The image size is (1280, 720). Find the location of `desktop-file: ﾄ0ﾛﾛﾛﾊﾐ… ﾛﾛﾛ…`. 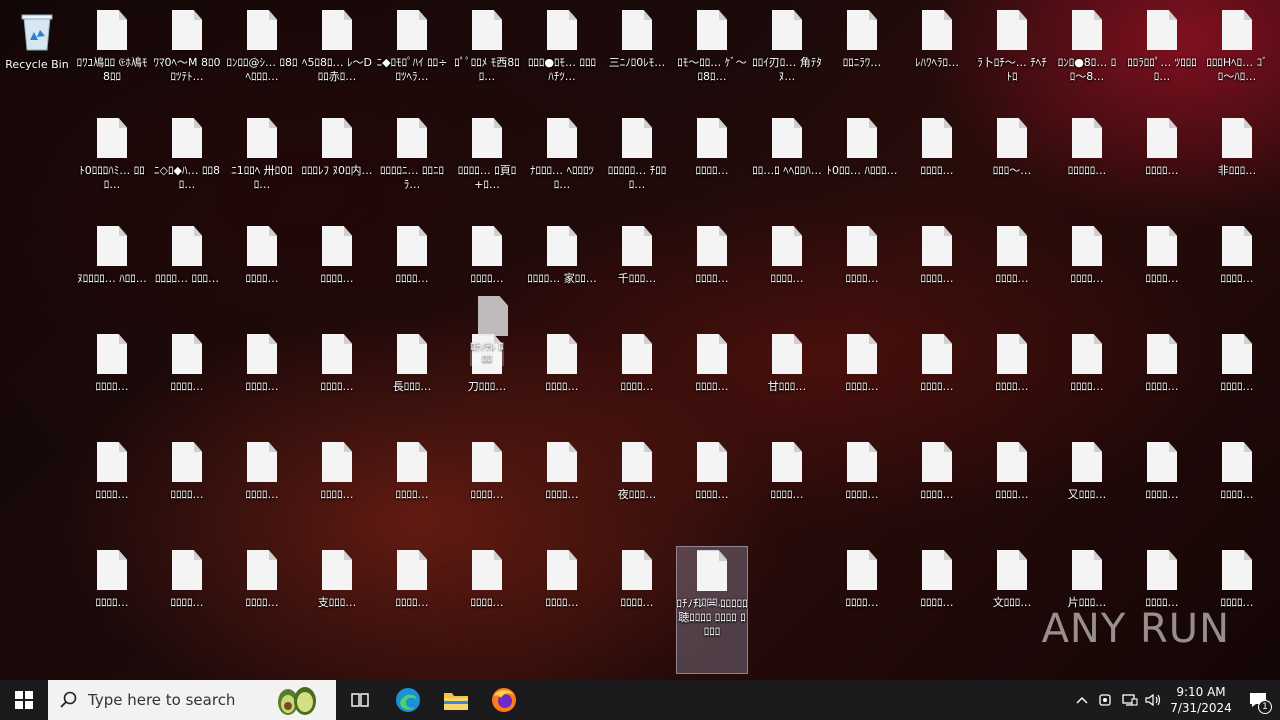

desktop-file: ﾄ0ﾛﾛﾛﾊﾐ… ﾛﾛﾛ… is located at coordinates (112, 162).